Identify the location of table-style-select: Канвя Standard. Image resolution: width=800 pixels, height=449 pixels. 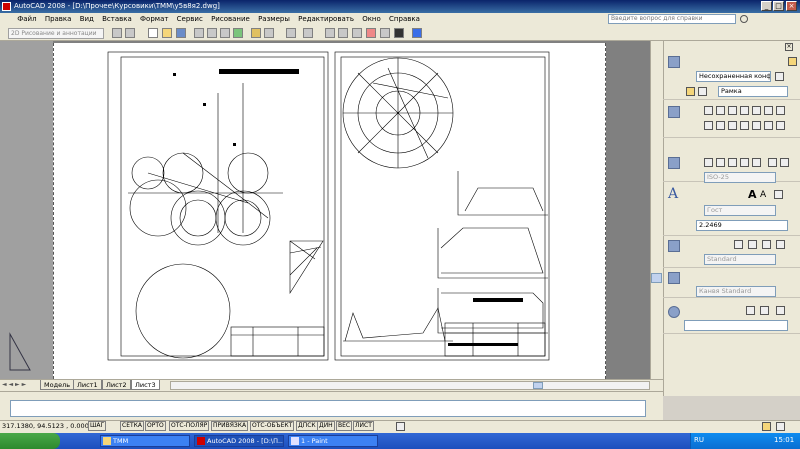
(736, 291).